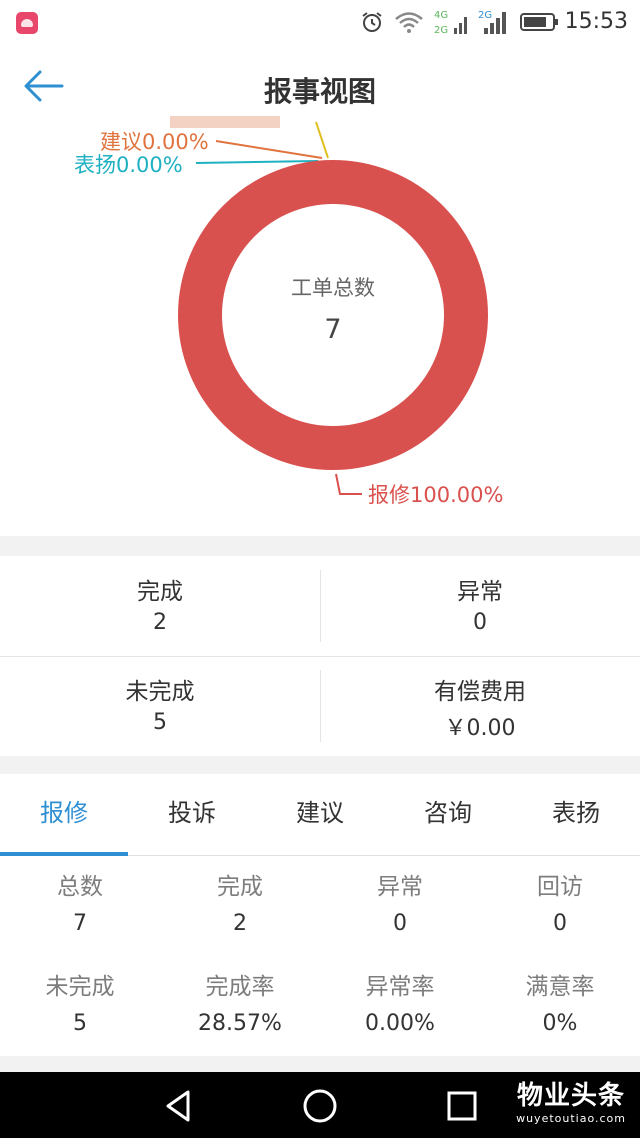  I want to click on stat-label: 完成, so click(240, 887).